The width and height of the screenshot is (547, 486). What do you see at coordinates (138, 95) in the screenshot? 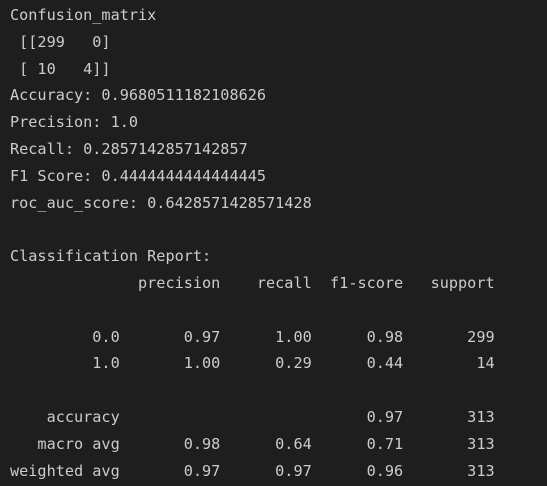
I see `output-line-accuracy: Accuracy: 0.9680511182108626` at bounding box center [138, 95].